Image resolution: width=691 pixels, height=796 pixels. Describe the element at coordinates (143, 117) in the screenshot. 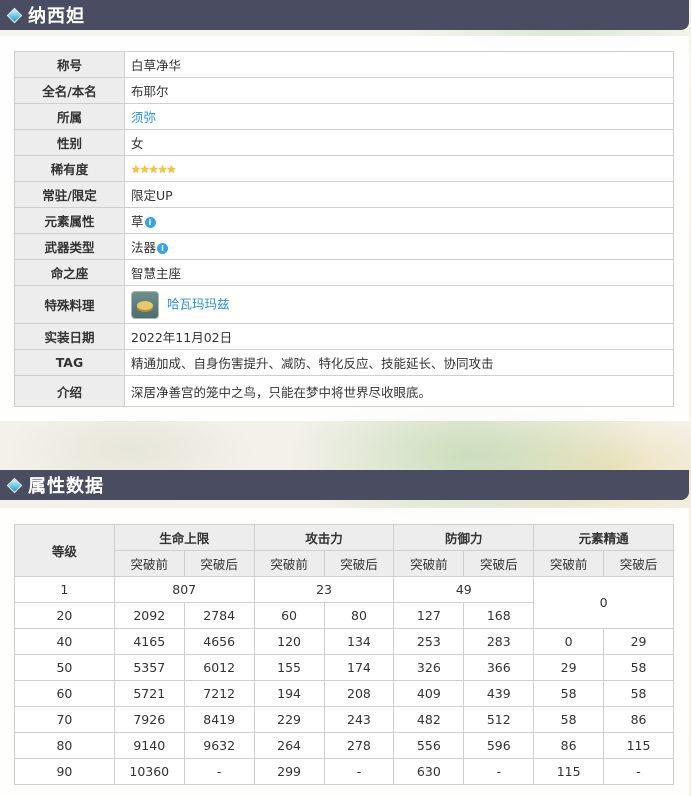

I see `affiliation-link: 须弥` at that location.